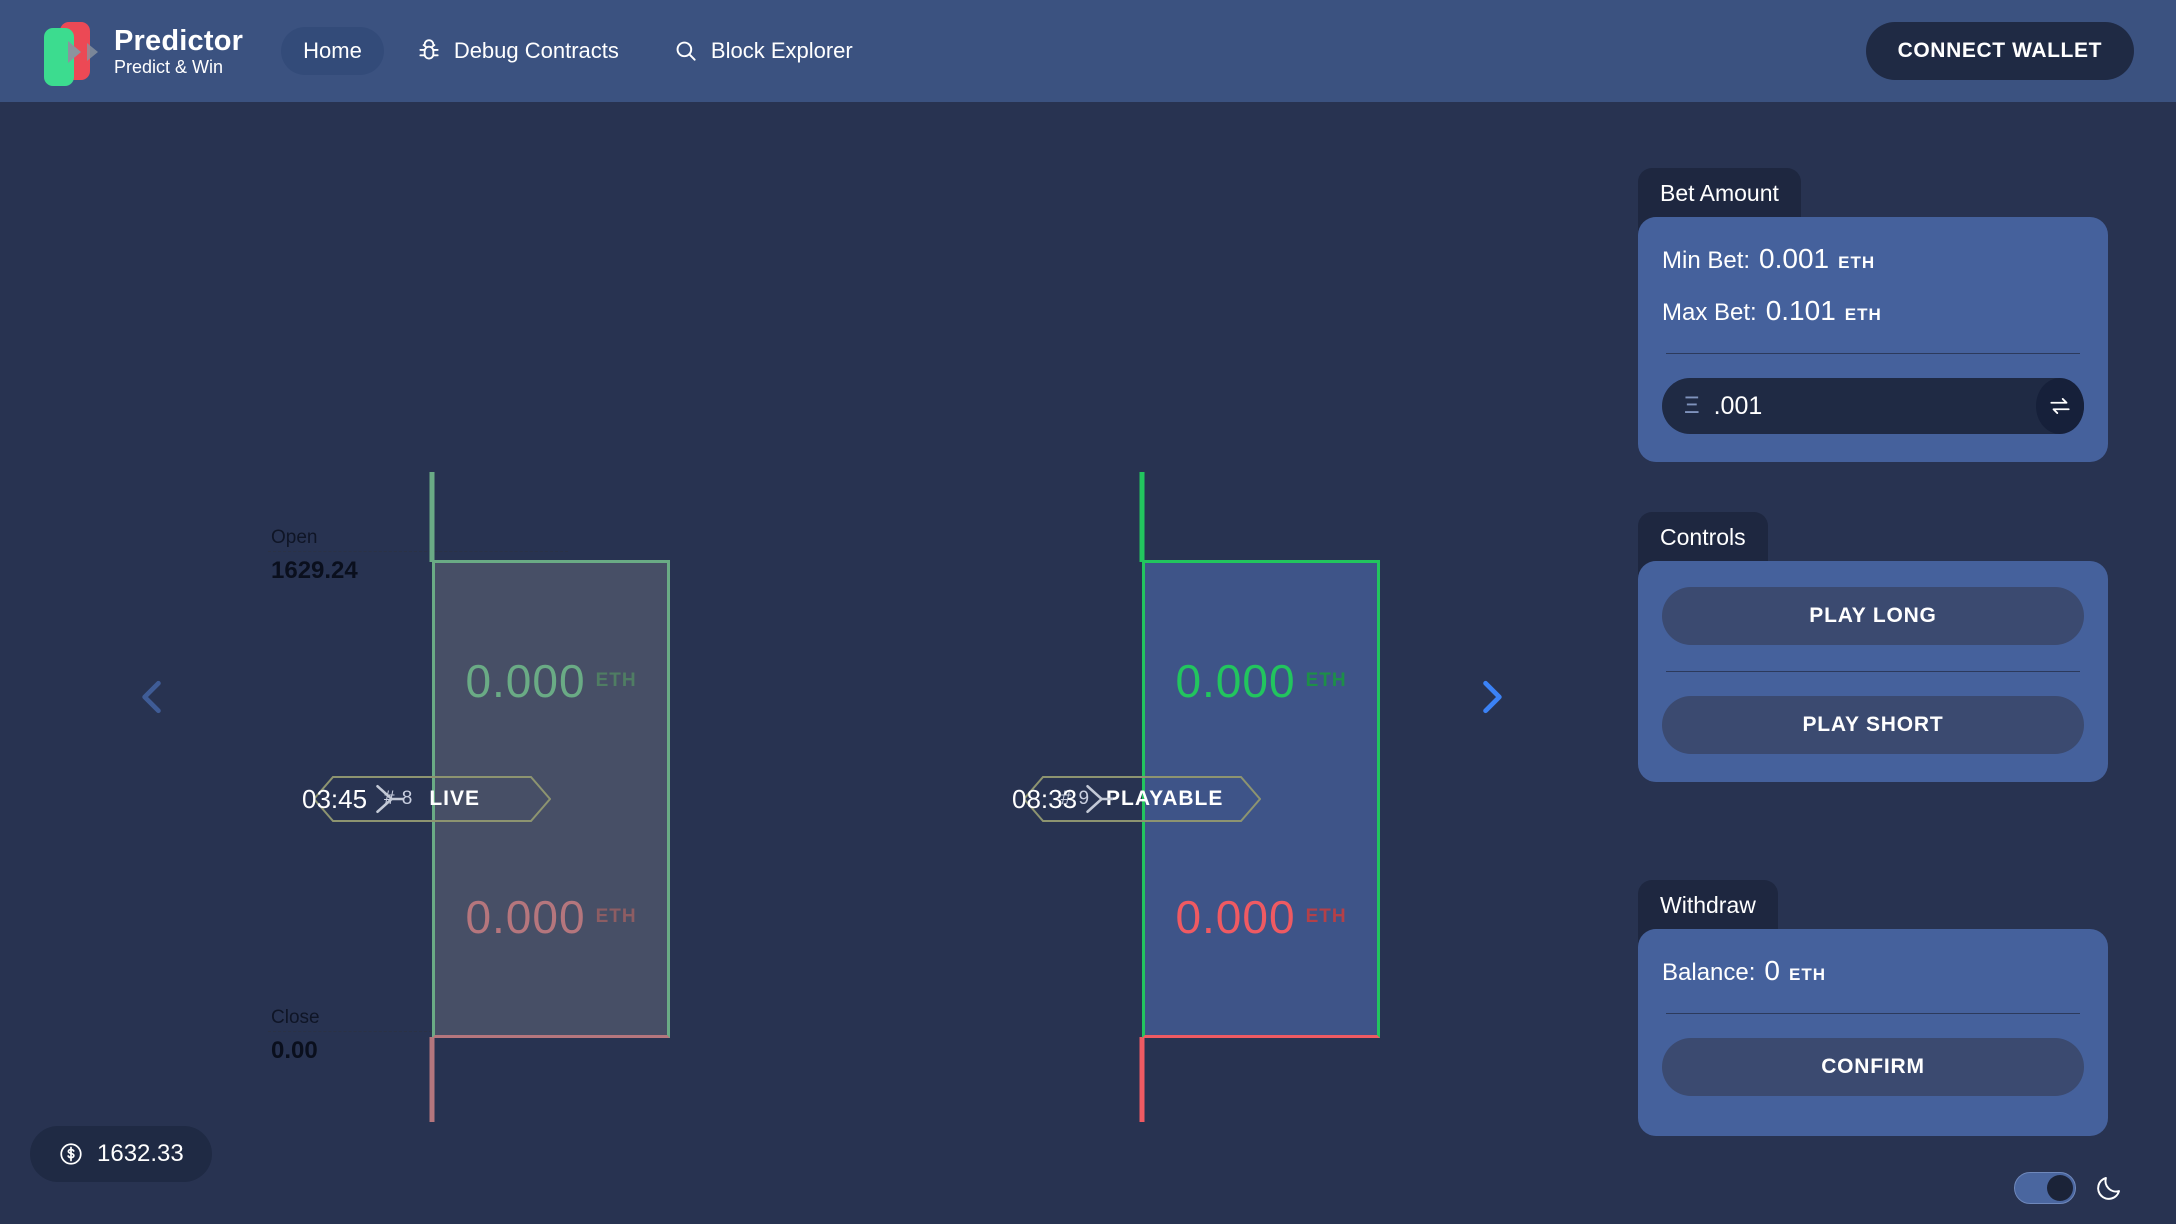 This screenshot has height=1224, width=2176. I want to click on logo-arrow-secondary-icon, so click(92, 52).